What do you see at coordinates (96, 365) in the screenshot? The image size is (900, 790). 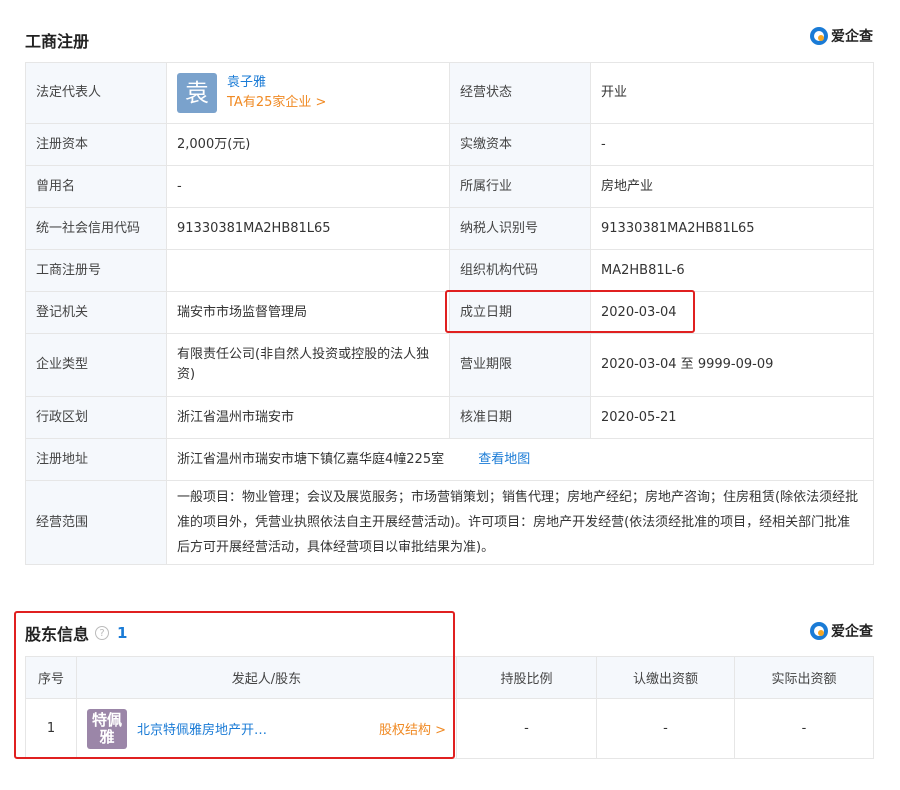 I see `type-label: 企业类型` at bounding box center [96, 365].